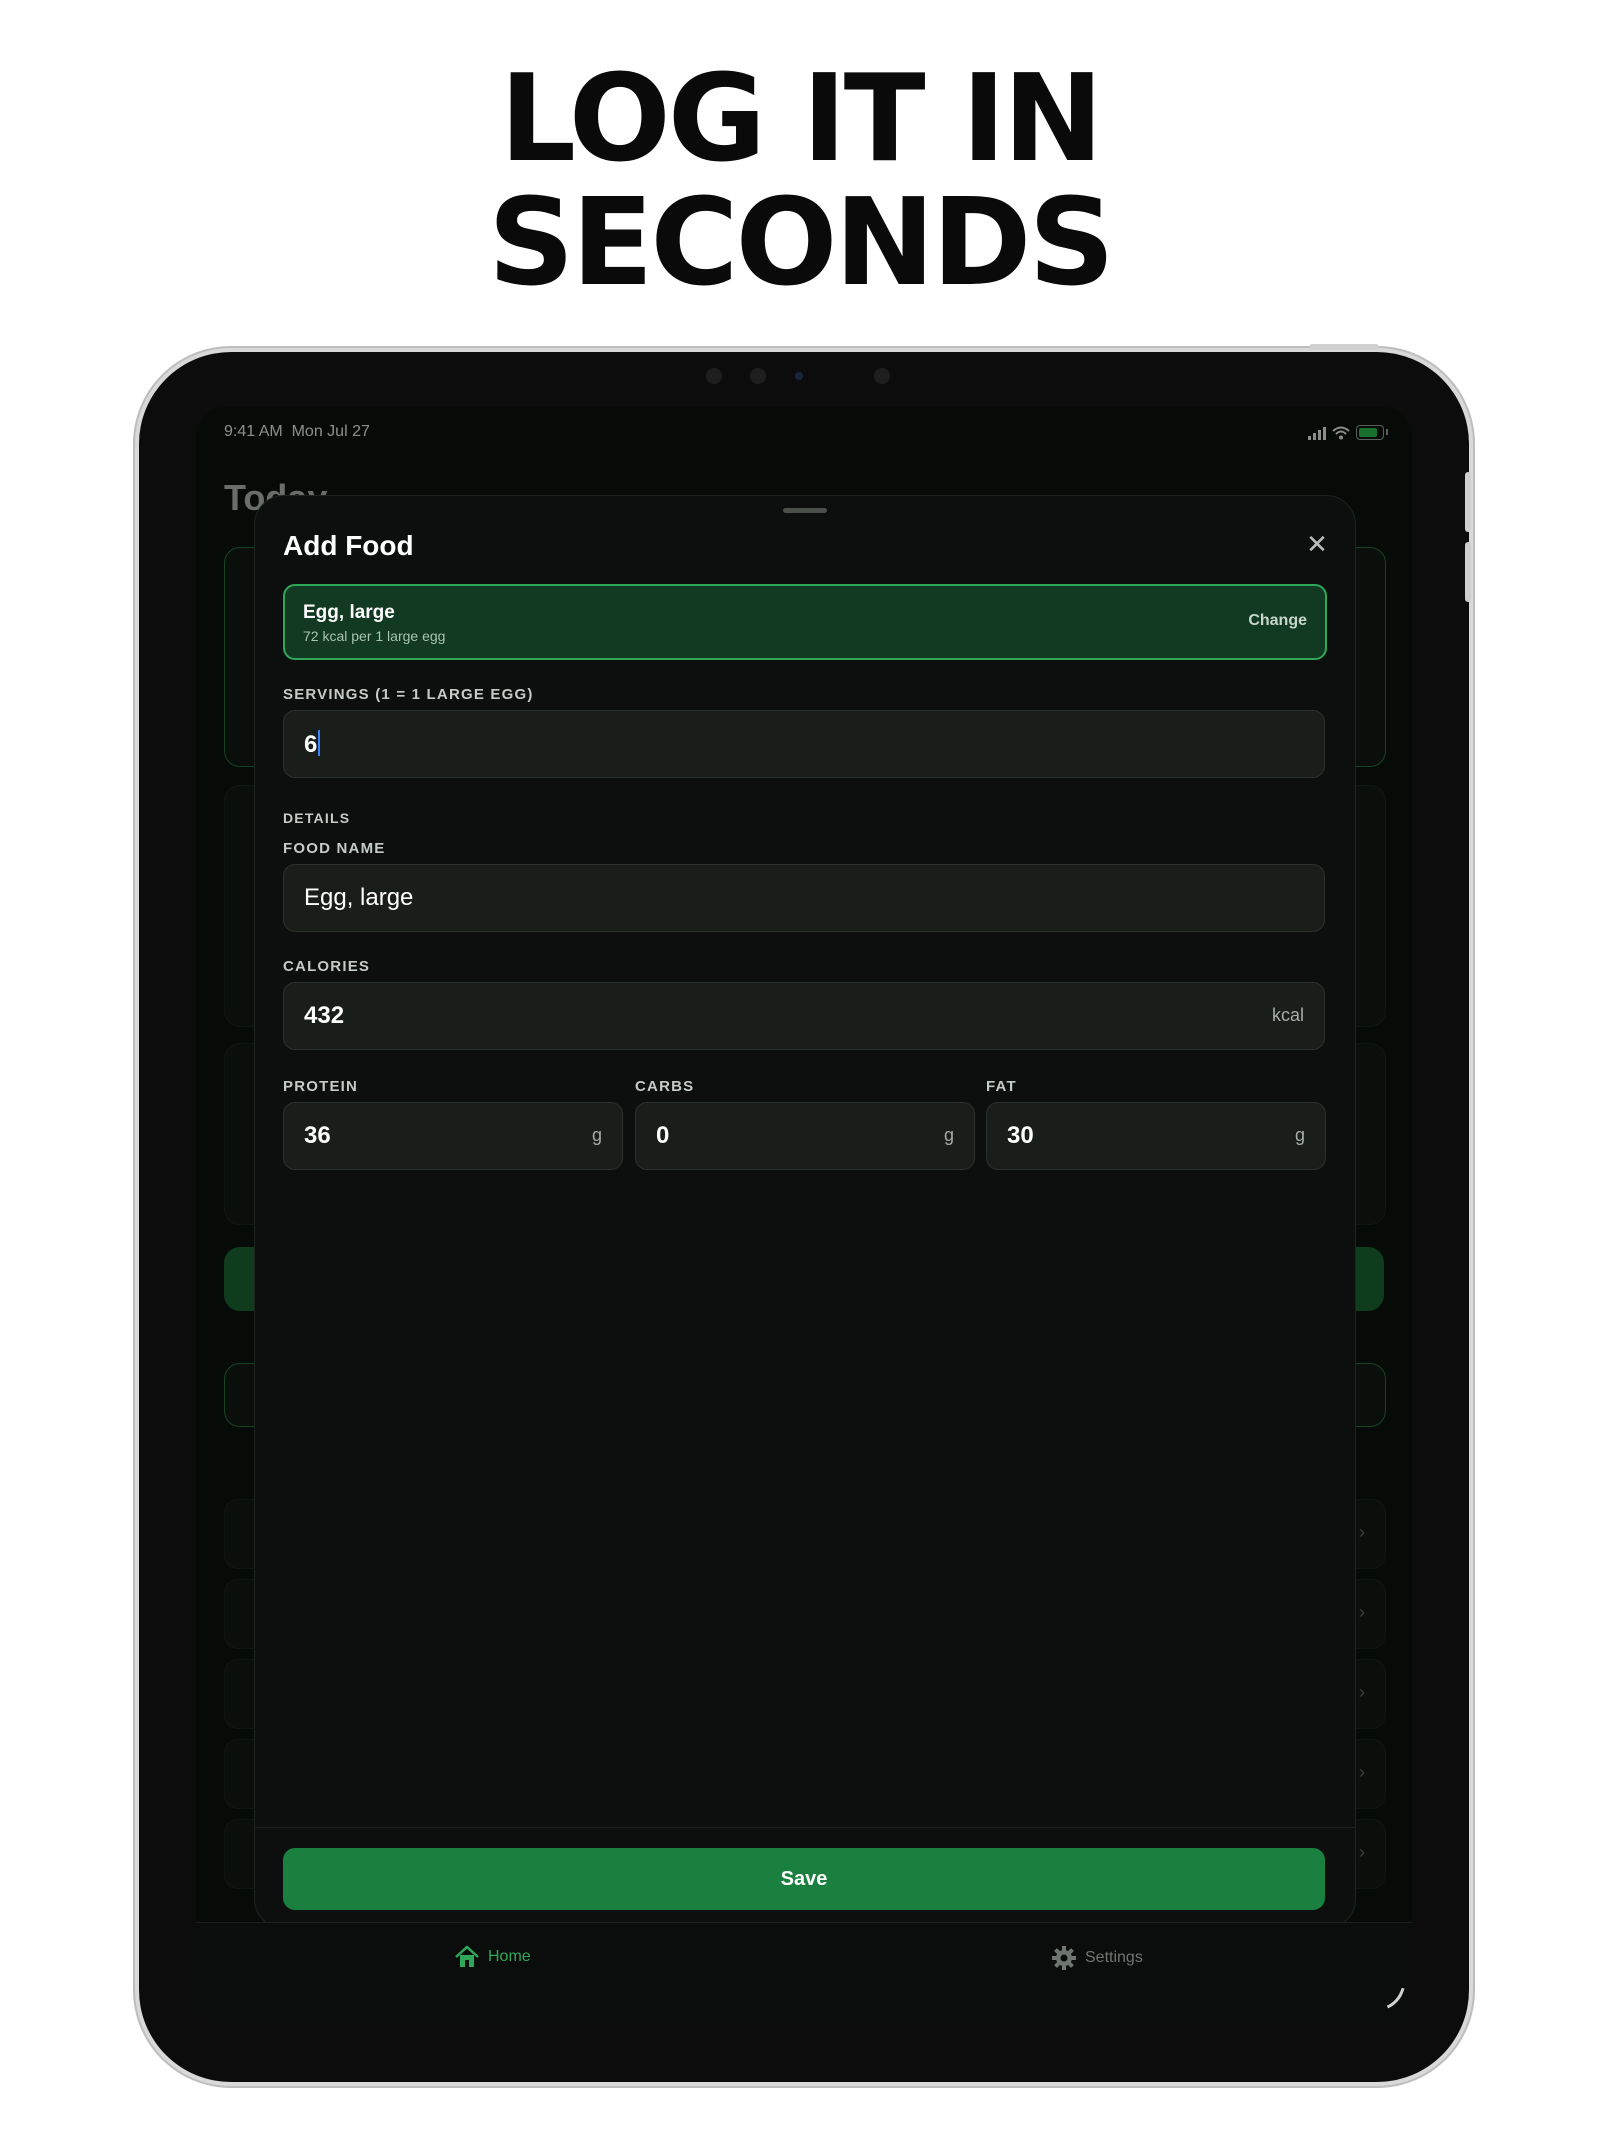  I want to click on camera-icon, so click(799, 376).